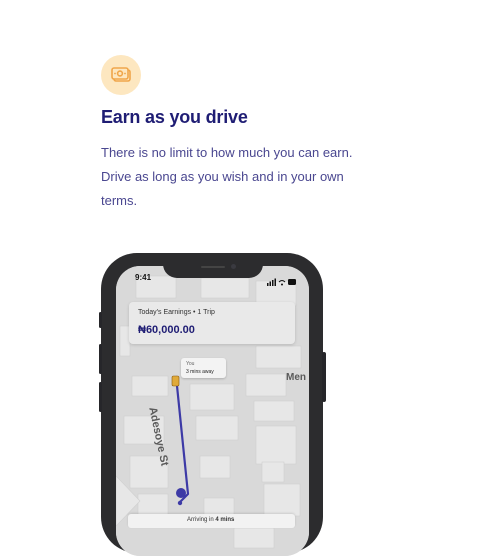 The height and width of the screenshot is (556, 479). What do you see at coordinates (166, 330) in the screenshot?
I see `earnings-amount: ₦60,000.00` at bounding box center [166, 330].